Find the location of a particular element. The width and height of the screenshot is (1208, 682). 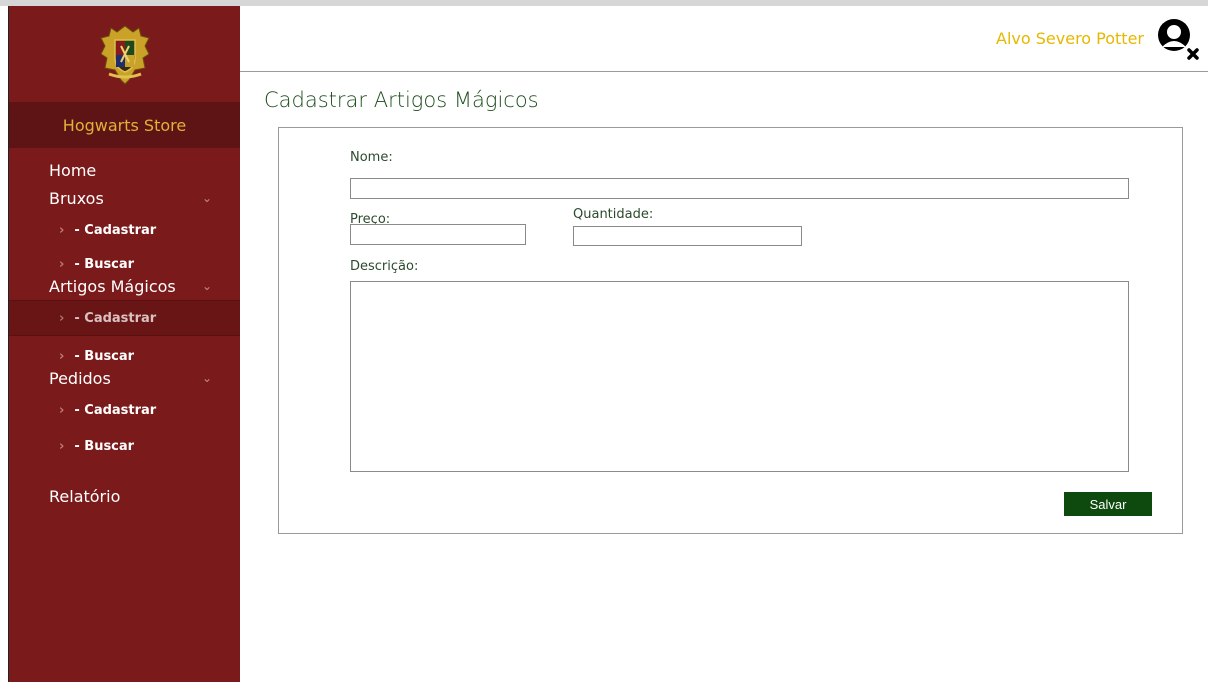

top-header: Alvo Severo Potter is located at coordinates (724, 39).